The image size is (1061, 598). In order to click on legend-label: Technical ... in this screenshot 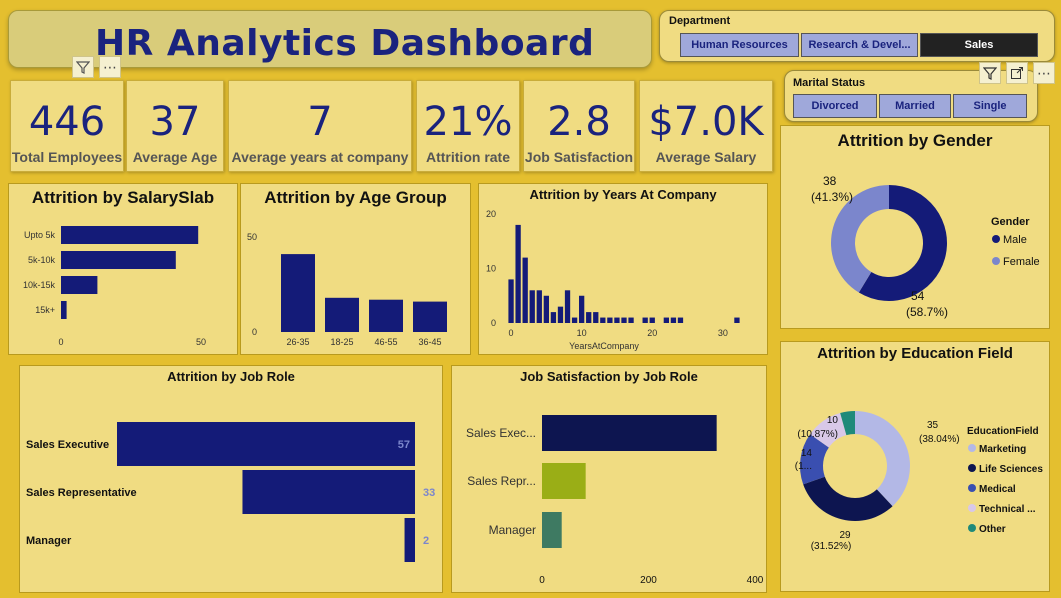, I will do `click(1007, 509)`.